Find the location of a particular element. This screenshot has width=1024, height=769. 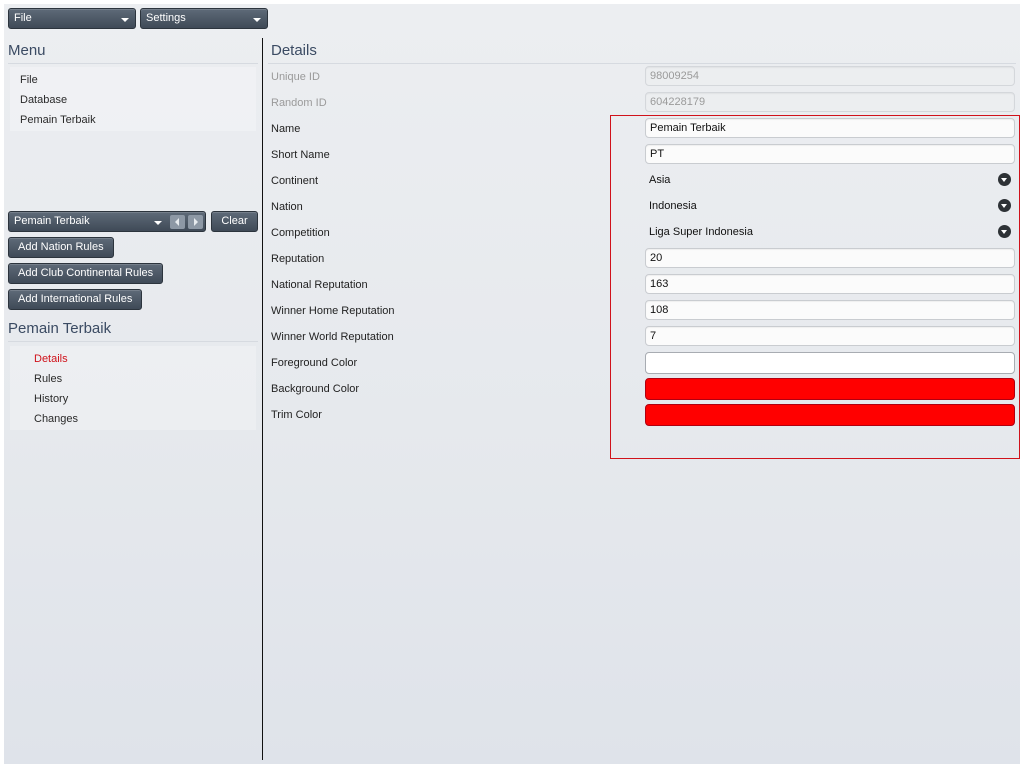

national-reputation-field: 163 is located at coordinates (830, 284).